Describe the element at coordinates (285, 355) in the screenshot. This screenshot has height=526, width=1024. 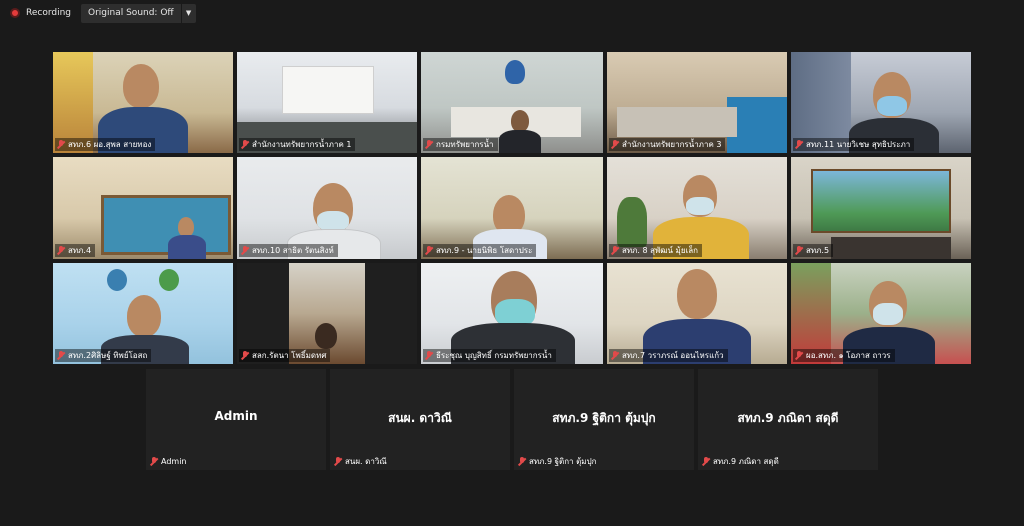
I see `participant-nameplate: สลก.รัตนา โพธิ์มดทศ` at that location.